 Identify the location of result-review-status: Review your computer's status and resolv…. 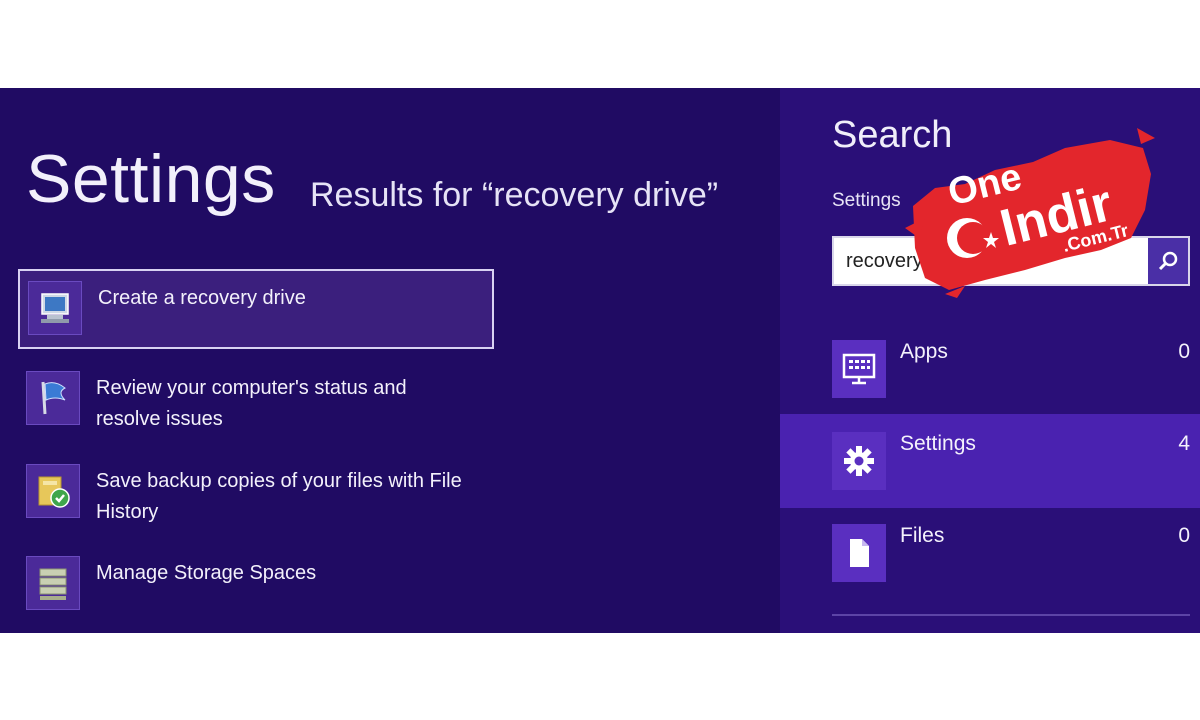
(256, 401).